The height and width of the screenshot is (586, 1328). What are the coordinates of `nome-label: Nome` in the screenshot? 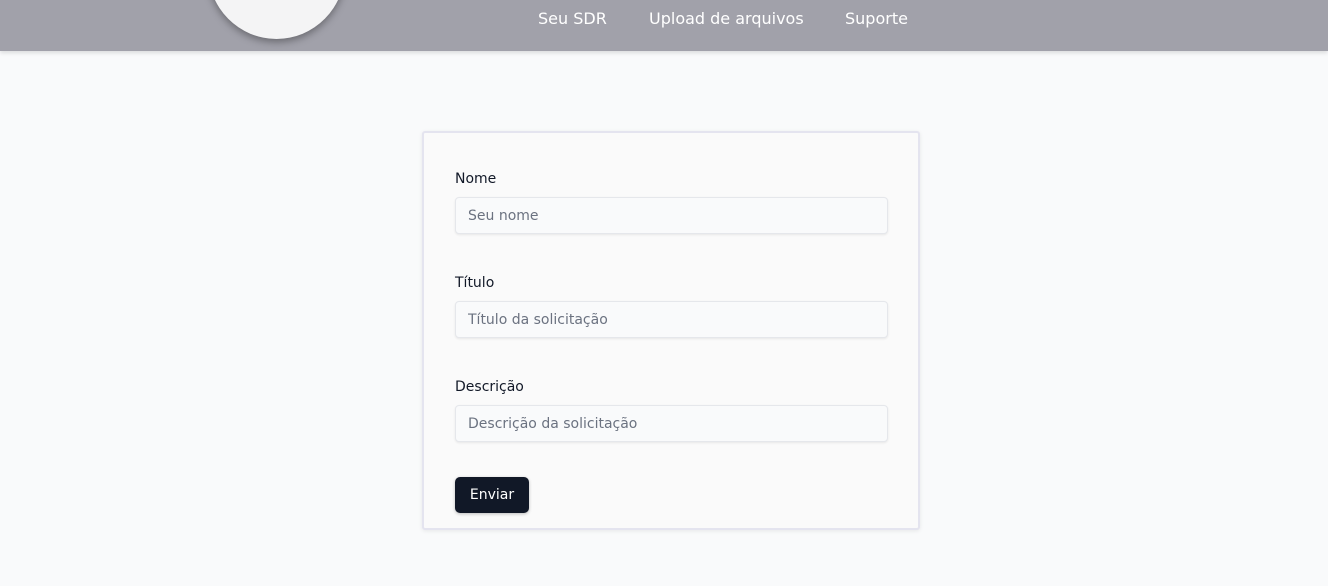 It's located at (476, 179).